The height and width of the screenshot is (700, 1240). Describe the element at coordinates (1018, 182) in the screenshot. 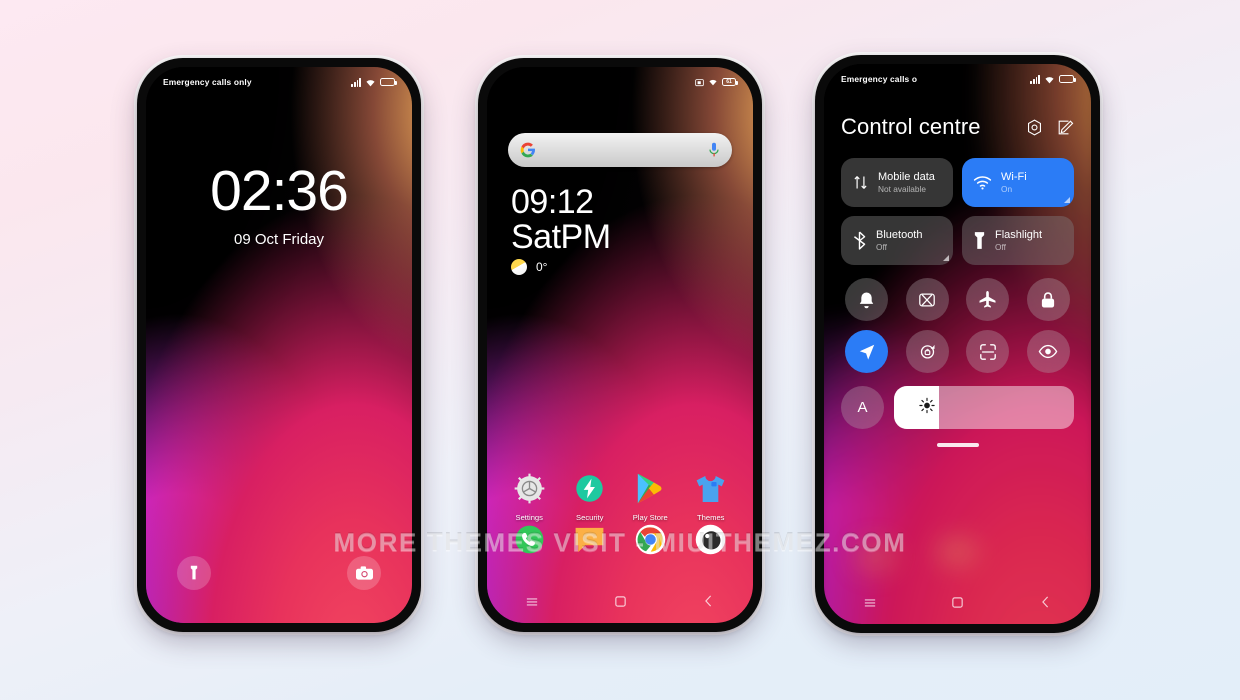

I see `tile-wifi: Wi-Fi On` at that location.